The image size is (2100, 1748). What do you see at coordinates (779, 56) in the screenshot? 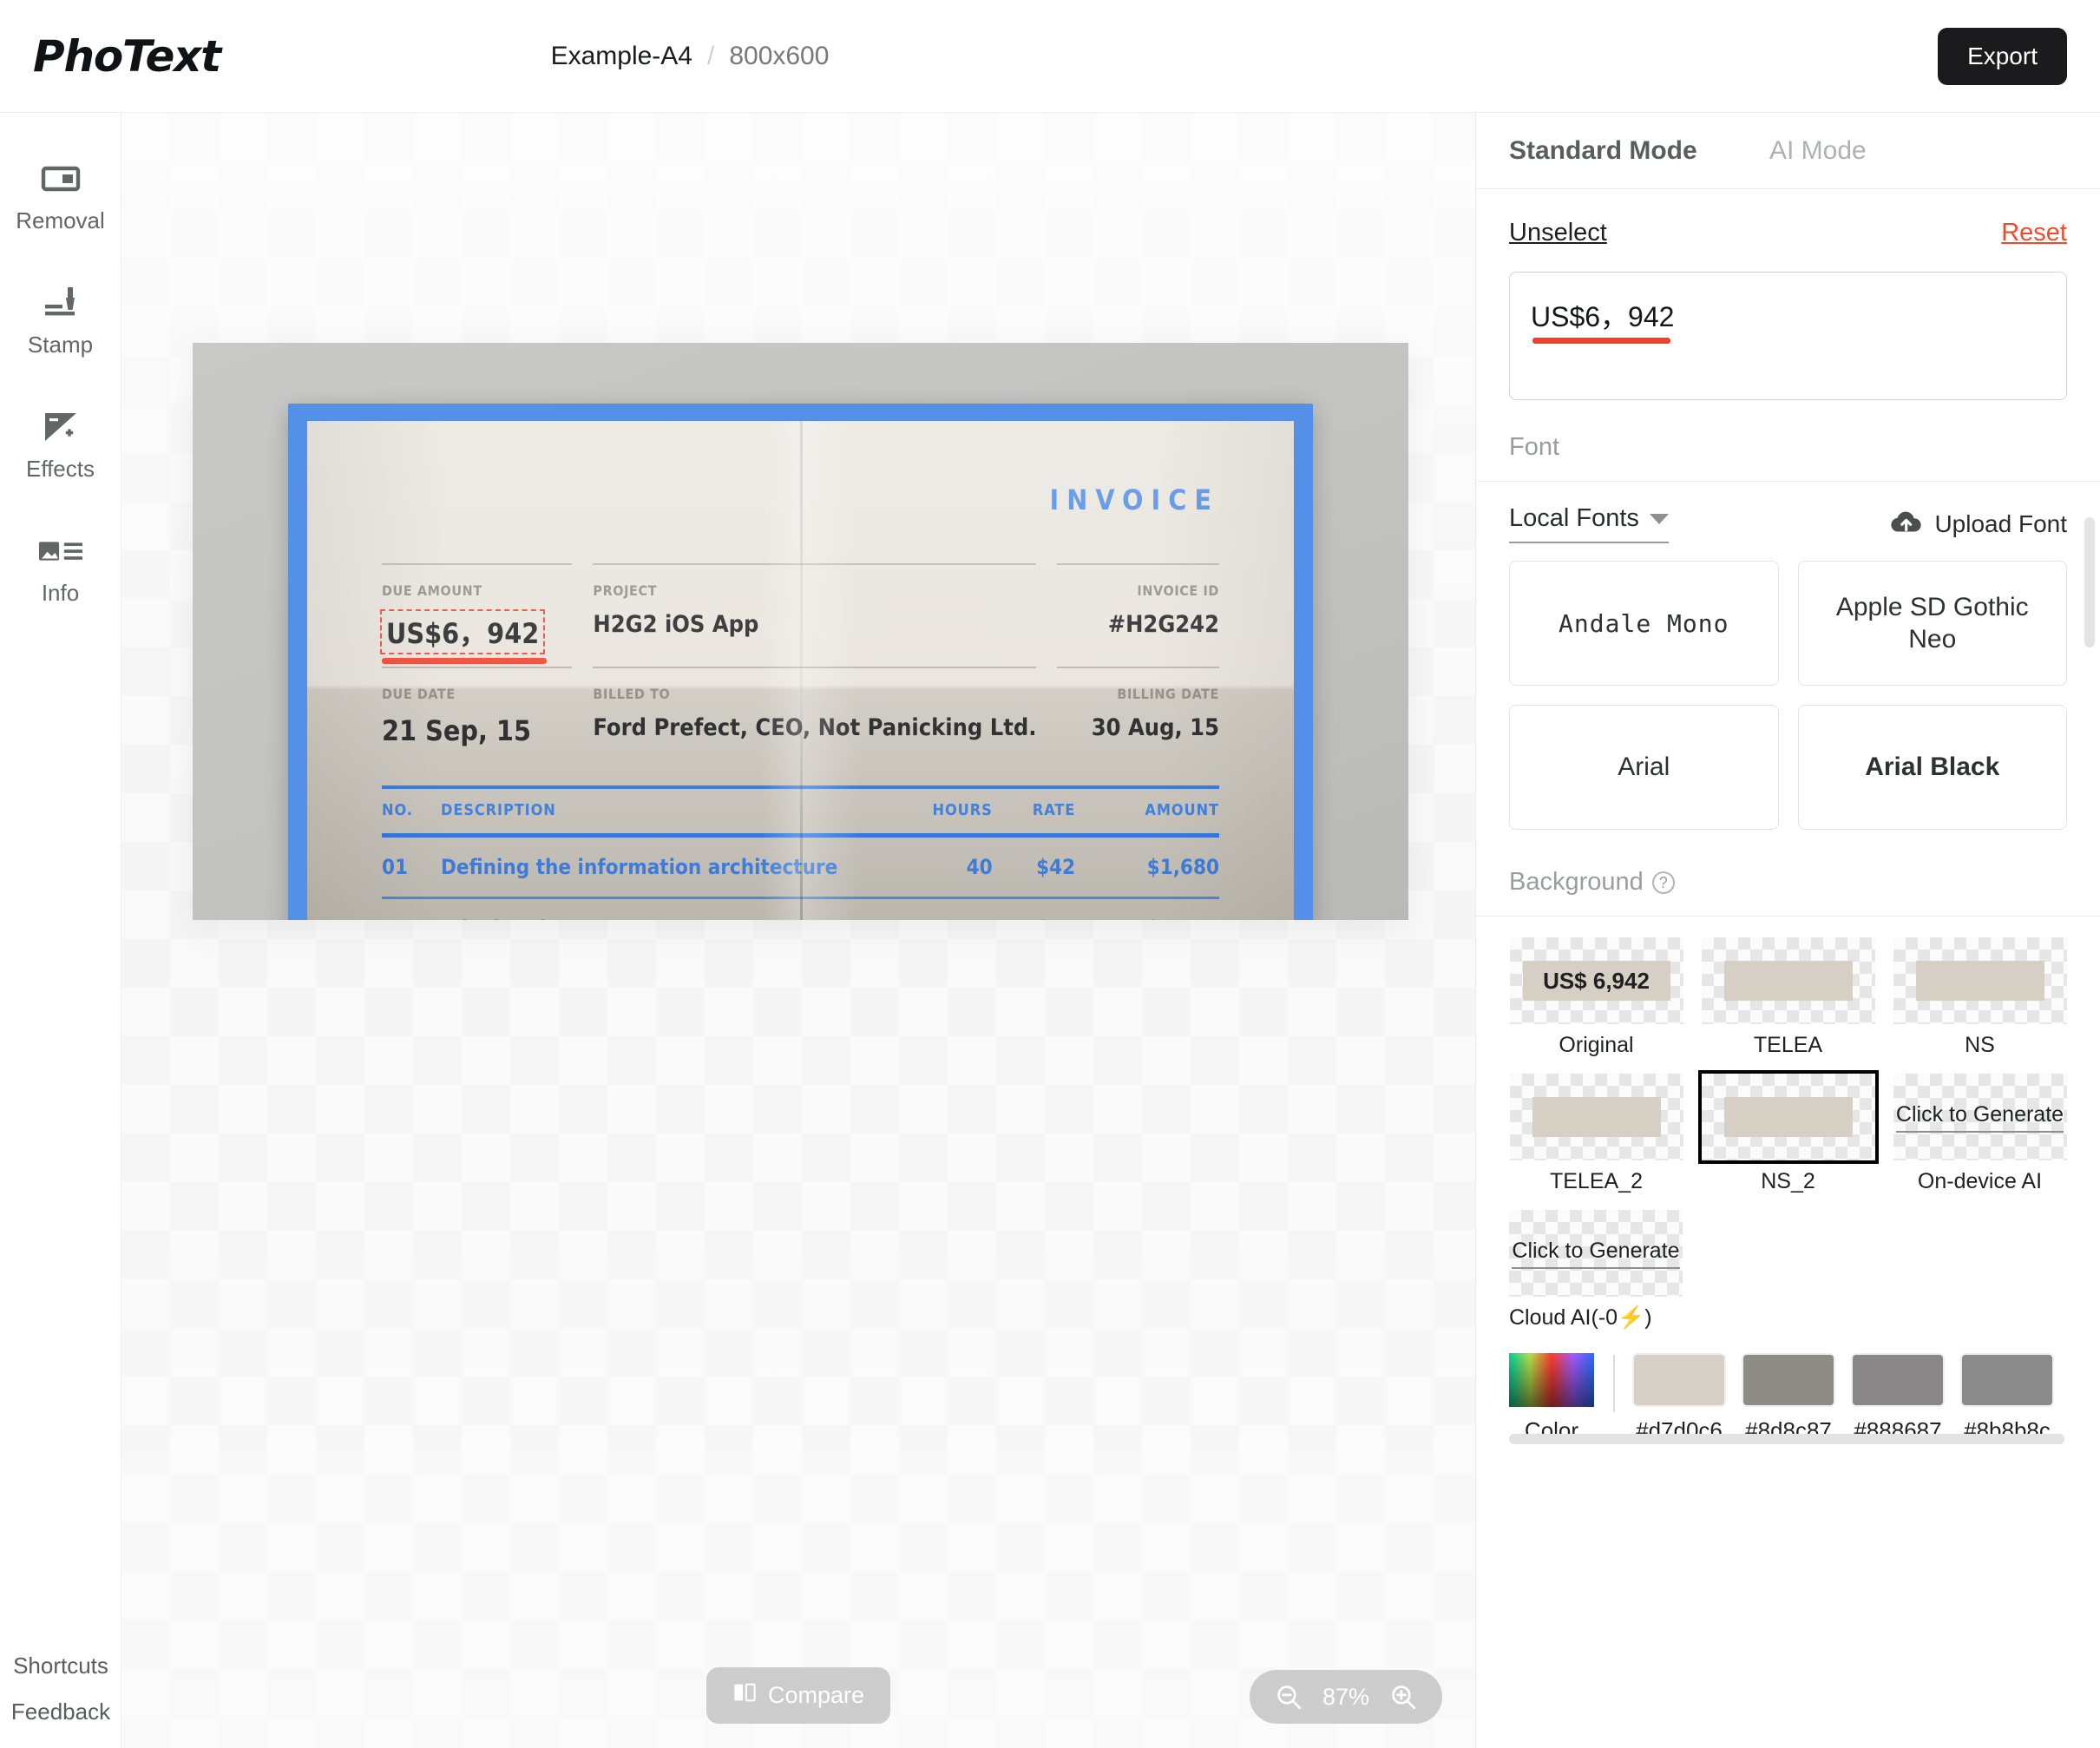
I see `breadcrumb-dimensions: 800x600` at bounding box center [779, 56].